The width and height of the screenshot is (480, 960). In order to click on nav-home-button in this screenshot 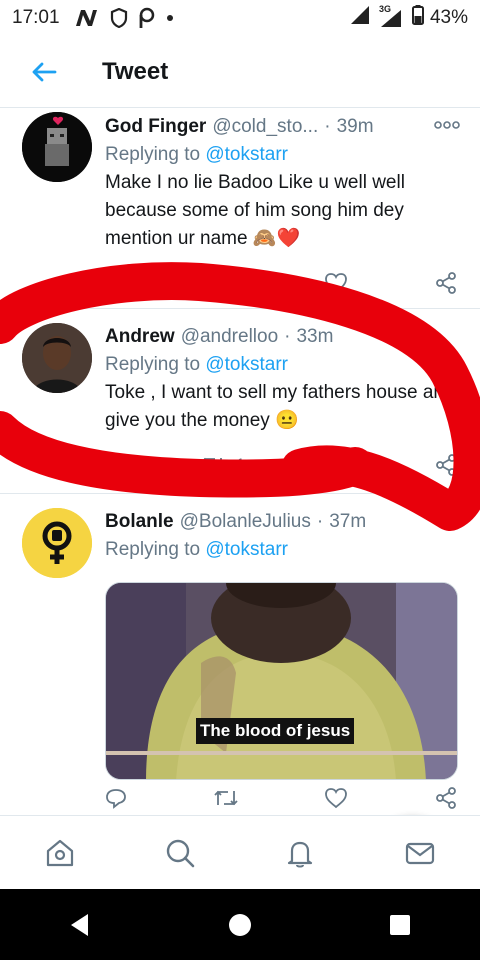, I will do `click(240, 925)`.